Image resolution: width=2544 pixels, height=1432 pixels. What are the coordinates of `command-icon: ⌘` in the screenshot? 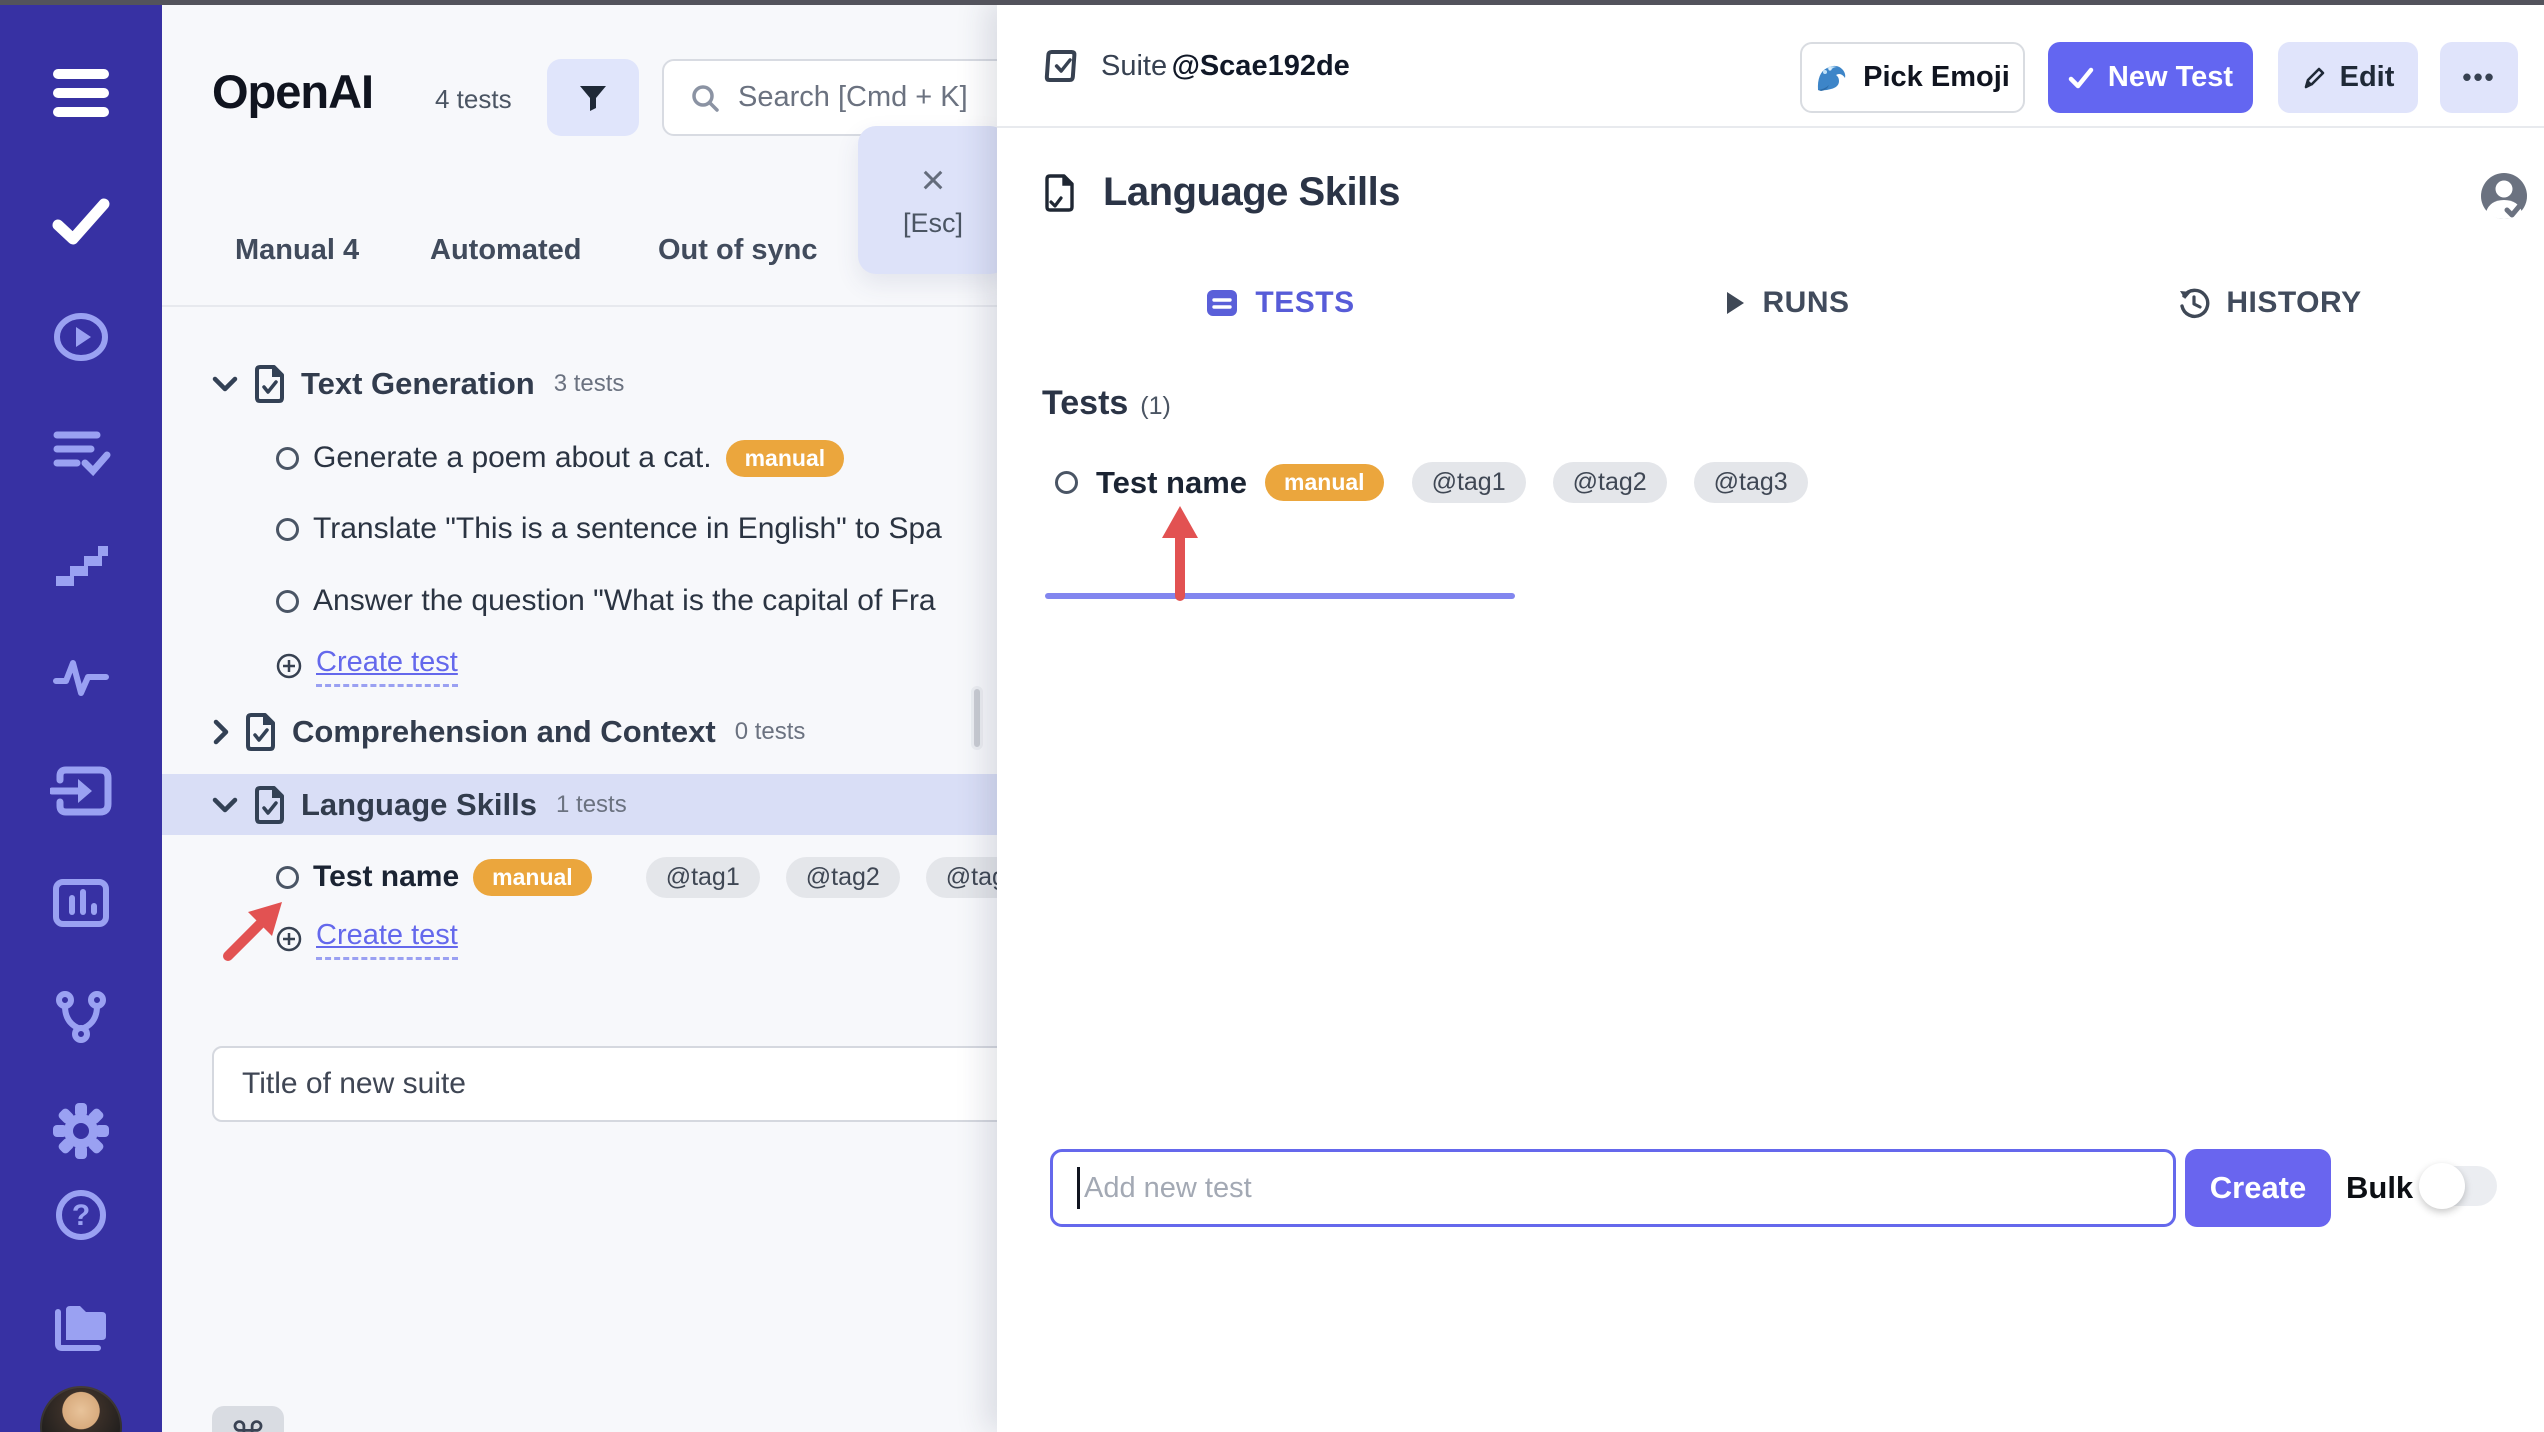 It's located at (248, 1423).